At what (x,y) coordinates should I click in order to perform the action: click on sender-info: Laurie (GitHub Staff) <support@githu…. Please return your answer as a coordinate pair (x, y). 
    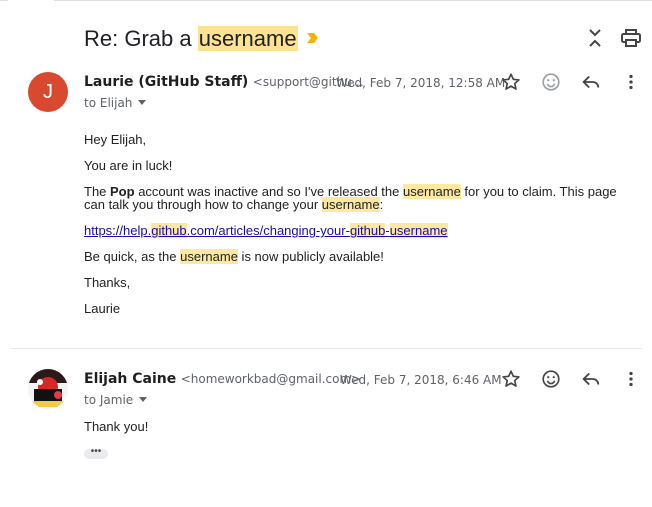
    Looking at the image, I should click on (224, 82).